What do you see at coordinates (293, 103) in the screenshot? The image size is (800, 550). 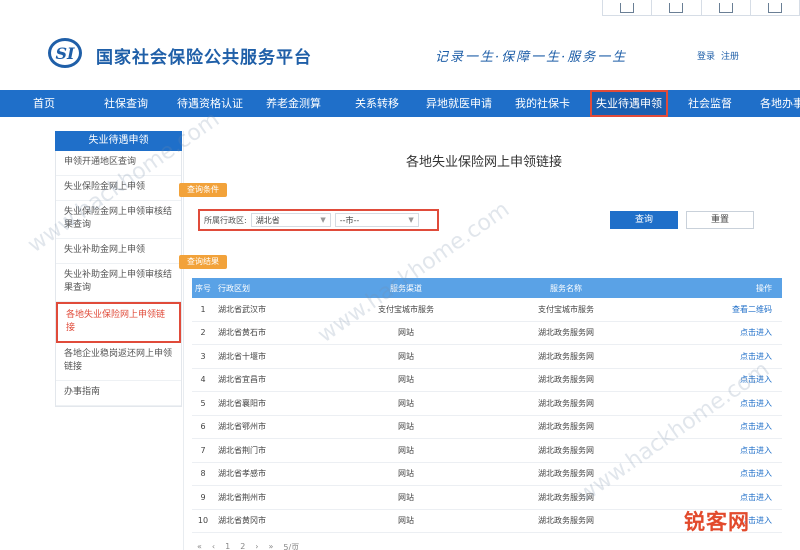 I see `nav-item: 养老金测算` at bounding box center [293, 103].